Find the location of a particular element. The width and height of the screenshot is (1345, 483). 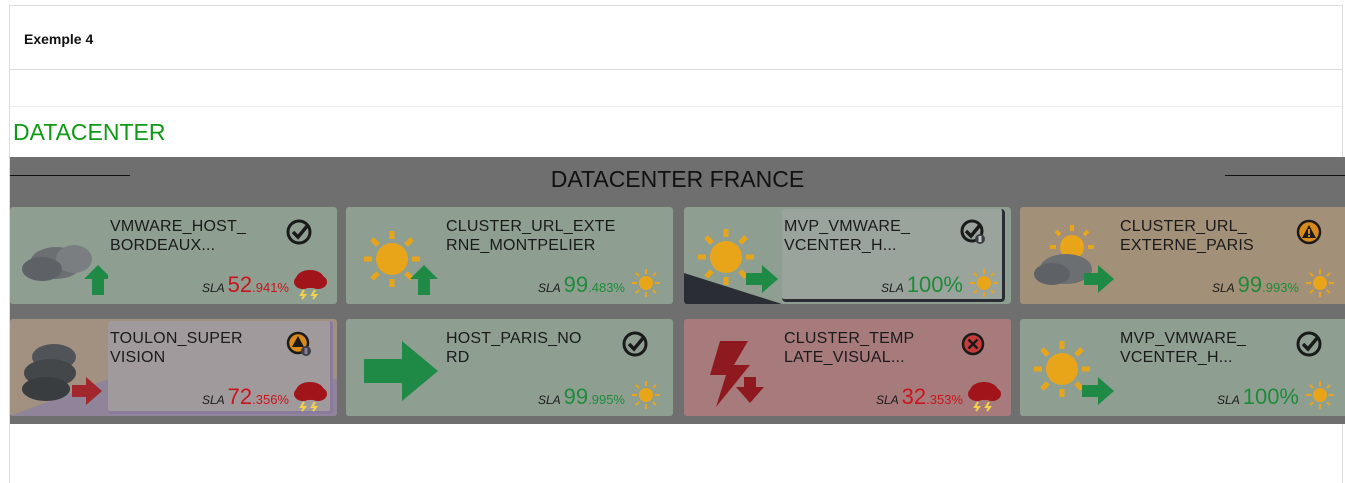

sla-value: SLA 99.993% is located at coordinates (1255, 285).